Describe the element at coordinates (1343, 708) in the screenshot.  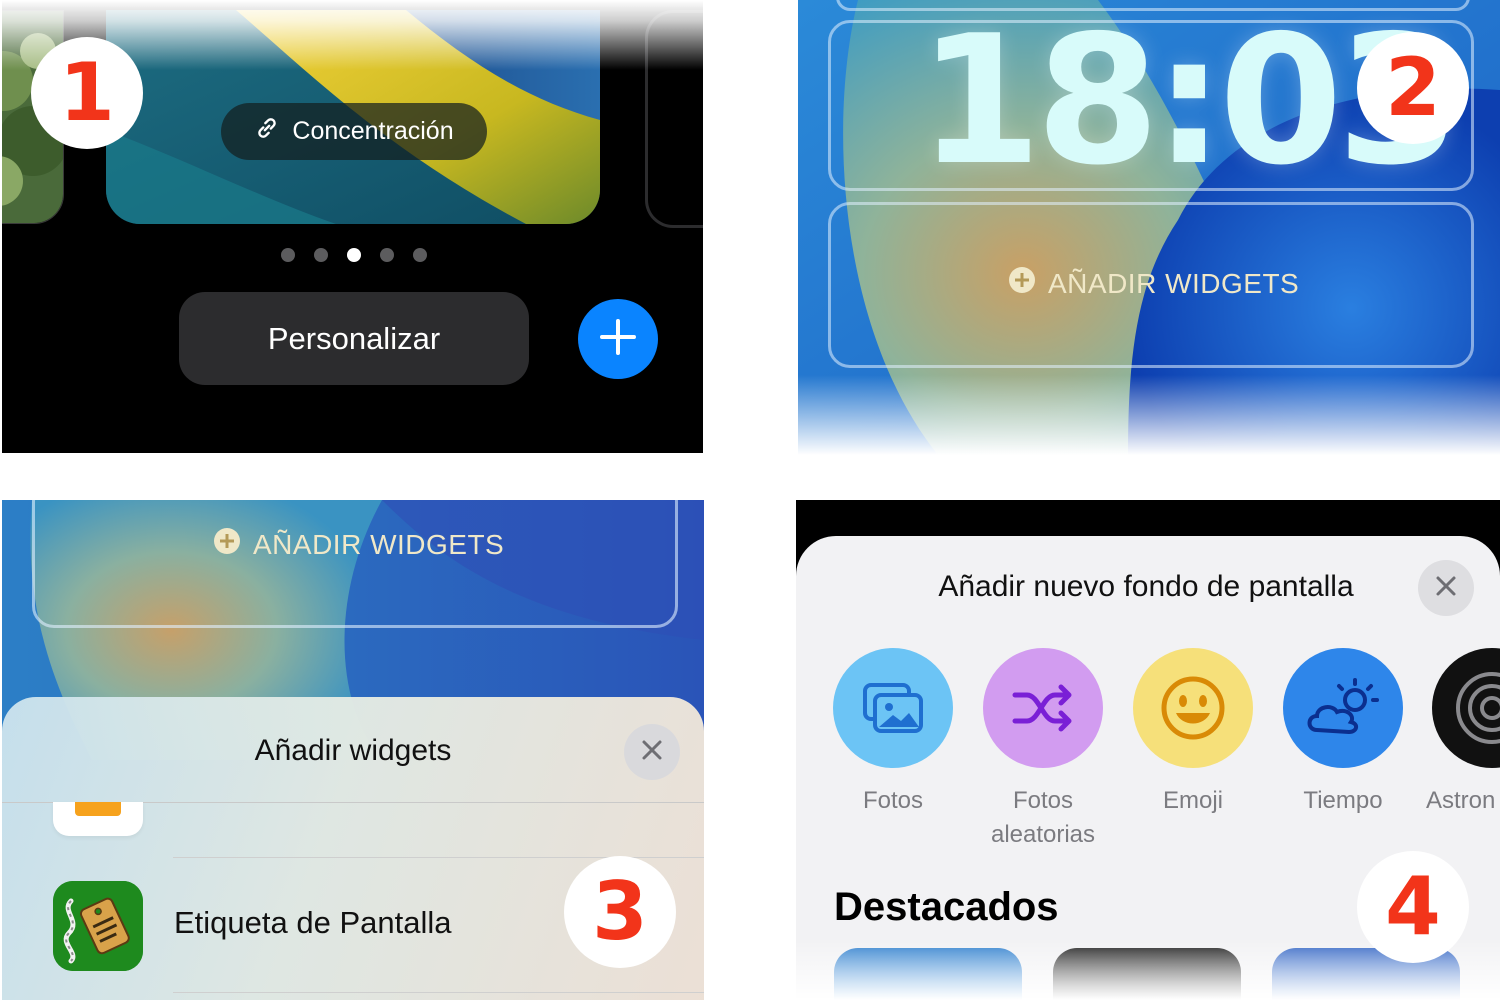
I see `weather-icon` at that location.